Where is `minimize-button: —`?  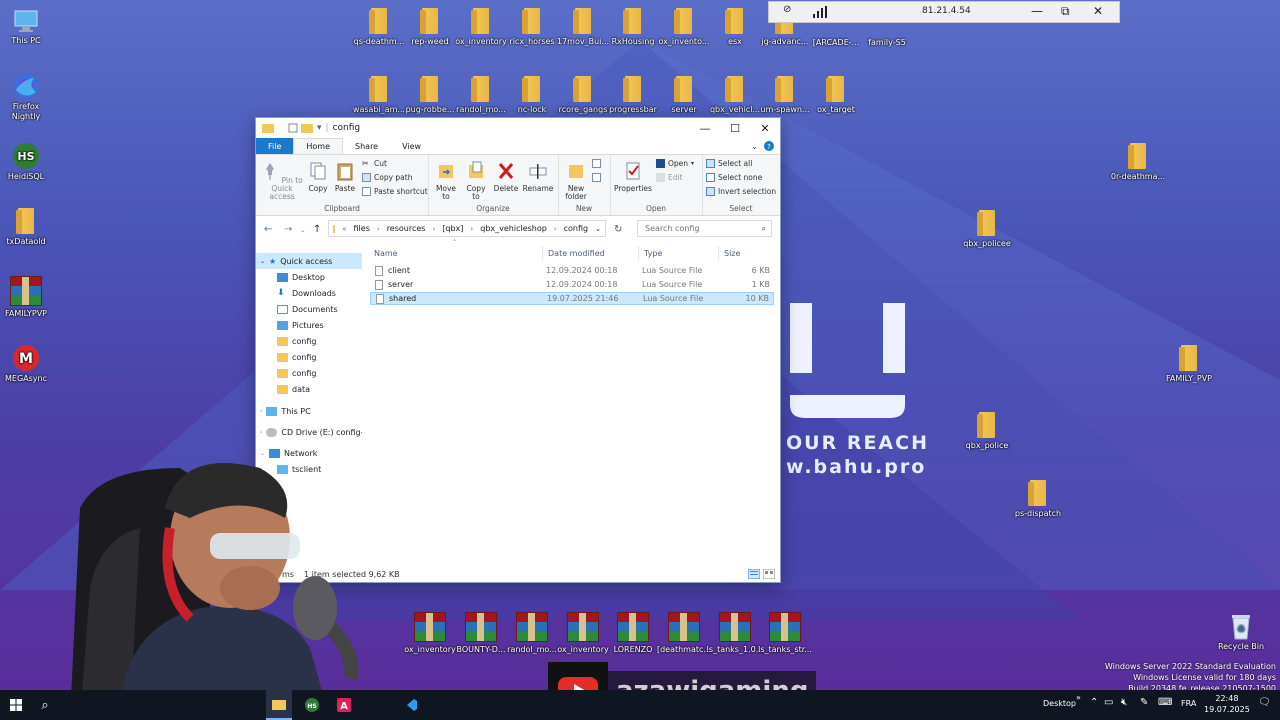
minimize-button: — is located at coordinates (705, 128).